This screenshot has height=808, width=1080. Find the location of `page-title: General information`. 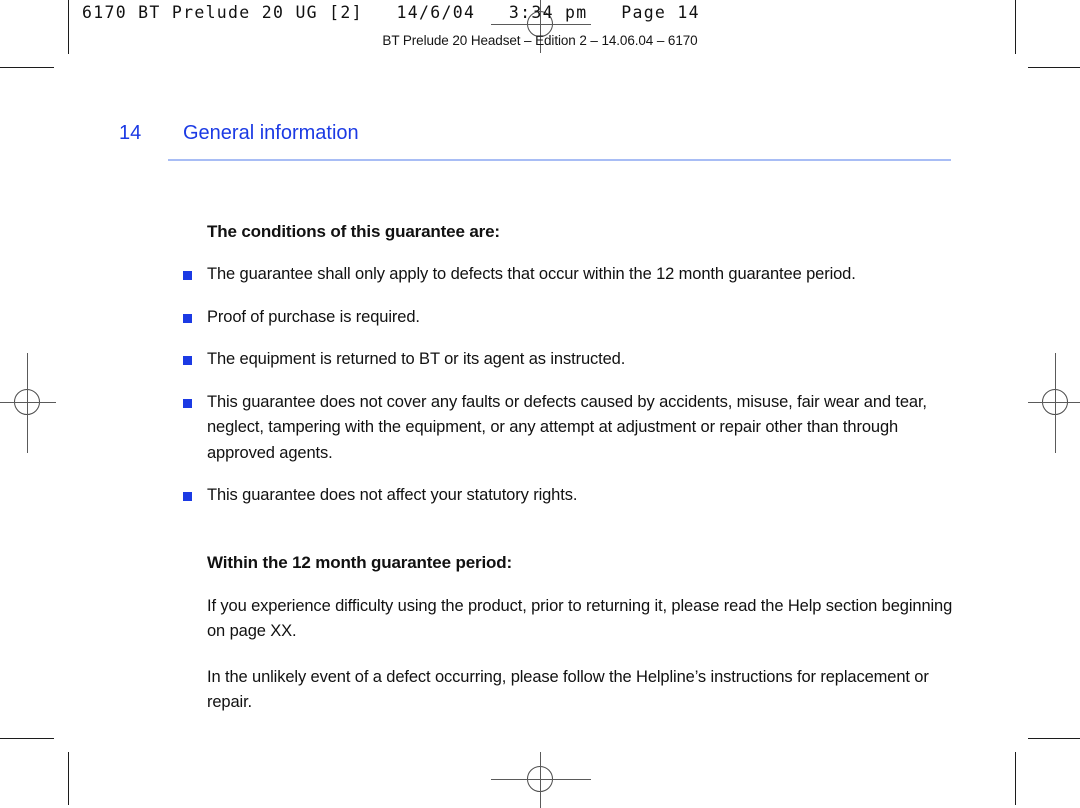

page-title: General information is located at coordinates (271, 133).